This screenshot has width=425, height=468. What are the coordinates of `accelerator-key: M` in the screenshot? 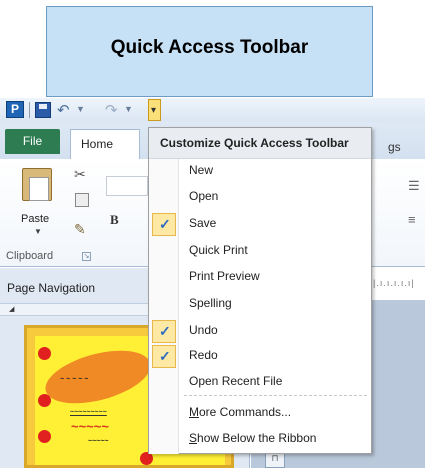 It's located at (194, 412).